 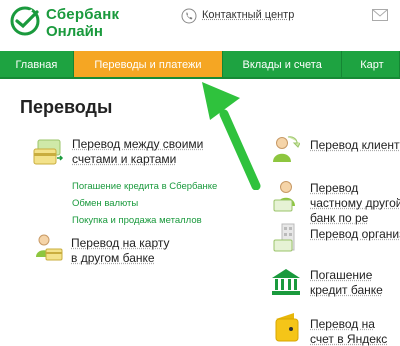 What do you see at coordinates (148, 64) in the screenshot?
I see `nav-tab-transfers-payments: Переводы и платежи` at bounding box center [148, 64].